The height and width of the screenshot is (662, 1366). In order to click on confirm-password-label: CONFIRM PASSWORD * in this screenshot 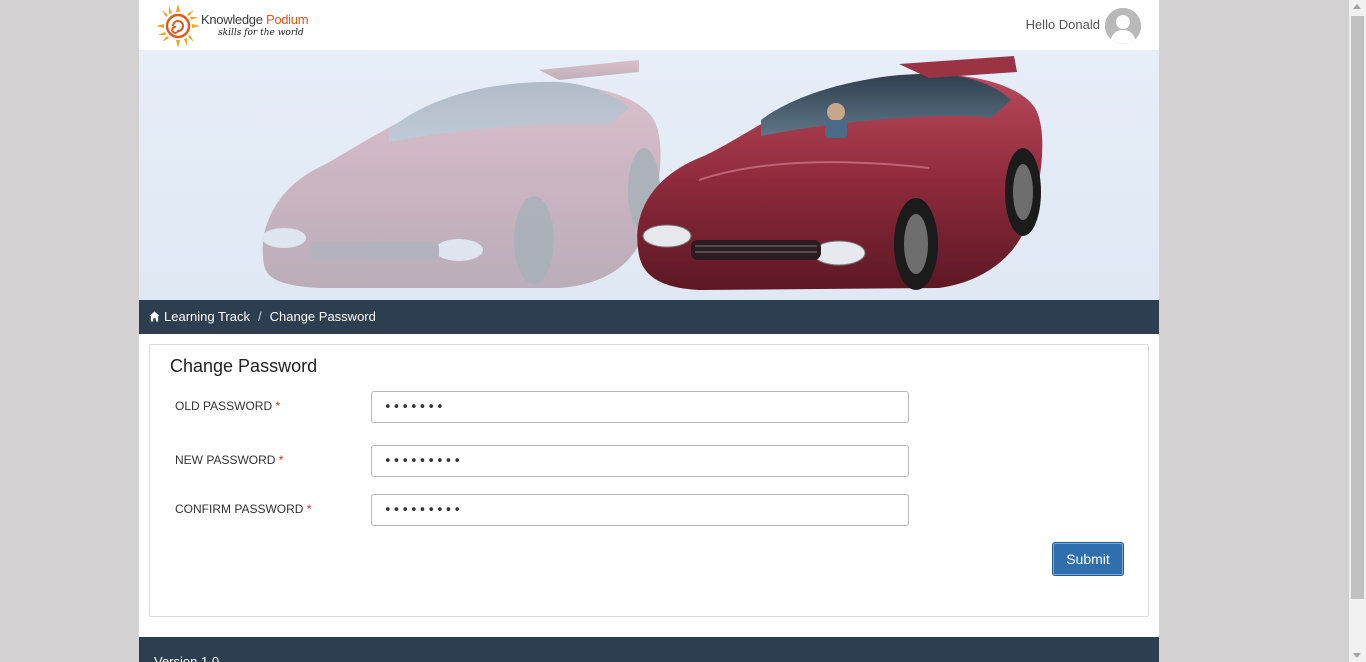, I will do `click(243, 509)`.